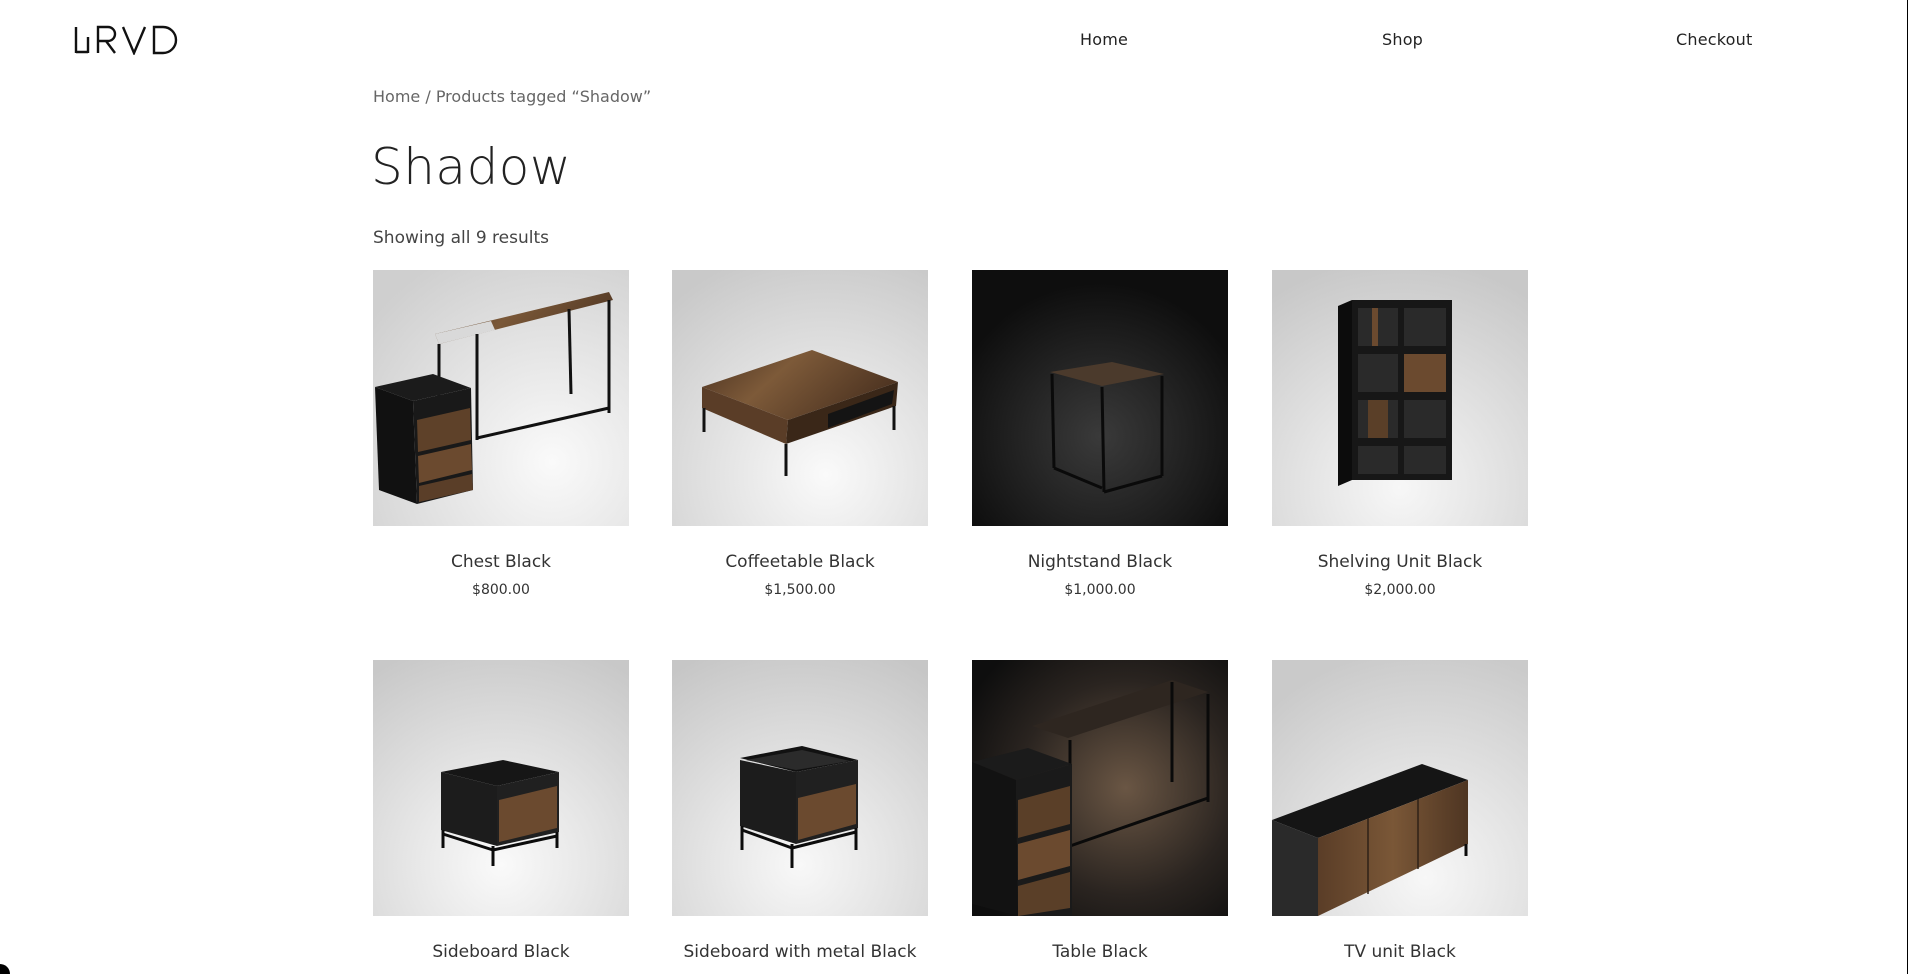 This screenshot has height=974, width=1908. I want to click on product-card: Sideboard with metal Black, so click(800, 811).